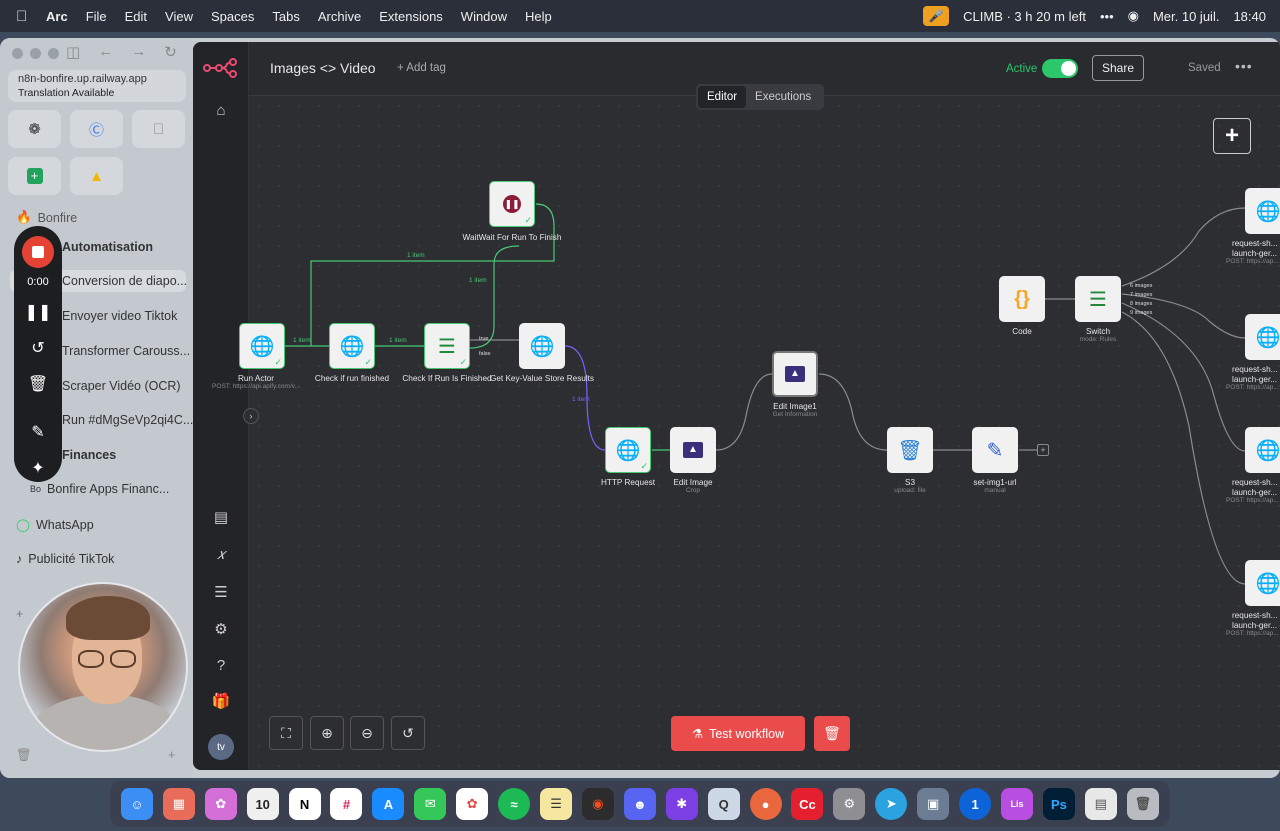 This screenshot has height=831, width=1280. Describe the element at coordinates (178, 804) in the screenshot. I see `launchpad-icon: ▦` at that location.